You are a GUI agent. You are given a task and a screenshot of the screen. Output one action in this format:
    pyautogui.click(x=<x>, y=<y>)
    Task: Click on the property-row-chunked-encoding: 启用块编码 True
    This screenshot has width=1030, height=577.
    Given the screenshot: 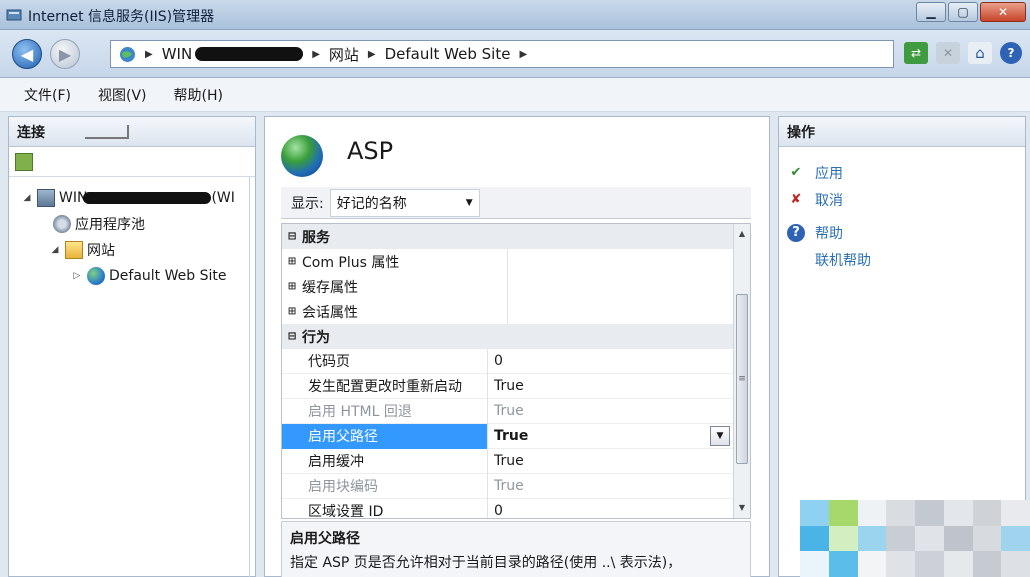 What is the action you would take?
    pyautogui.click(x=508, y=486)
    